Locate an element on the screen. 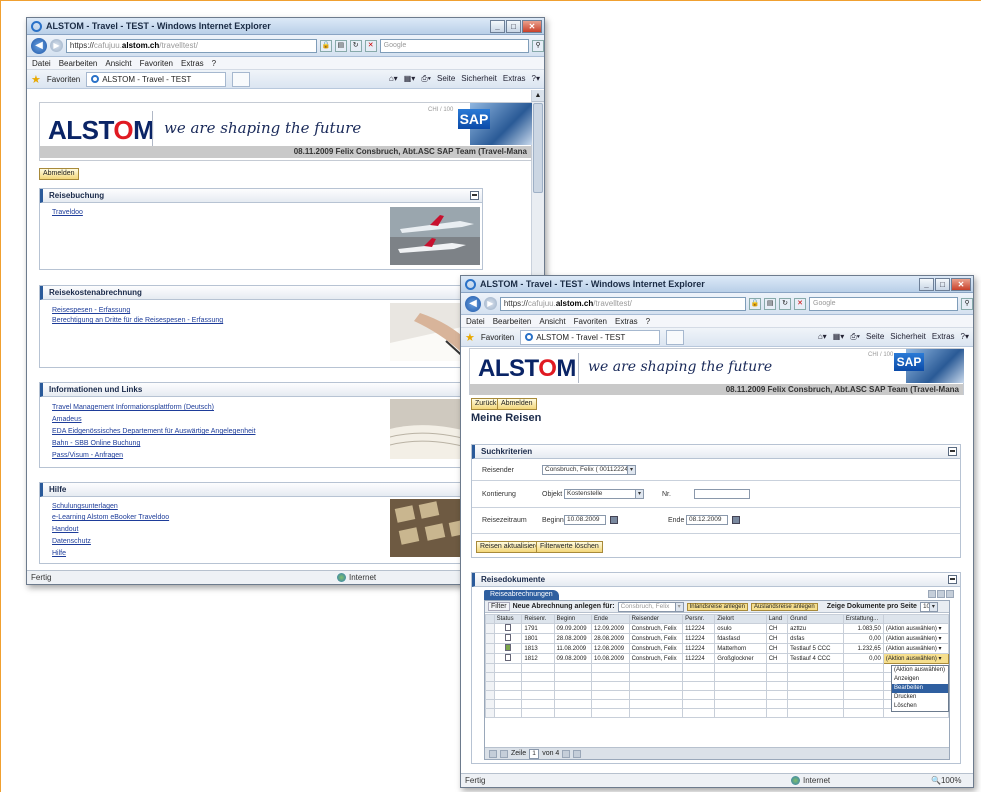 The image size is (981, 792). last-page-icon is located at coordinates (577, 753).